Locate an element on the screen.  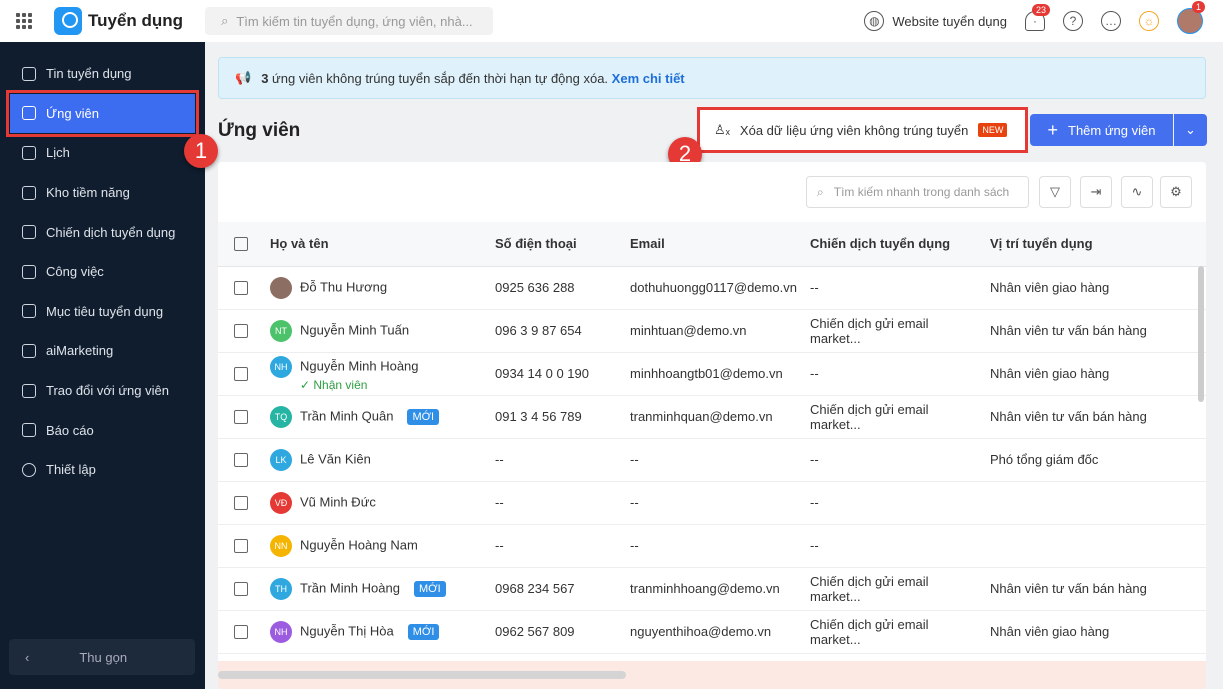
email-cell: minhhoangtb01@demo.vn is located at coordinates (712, 374).